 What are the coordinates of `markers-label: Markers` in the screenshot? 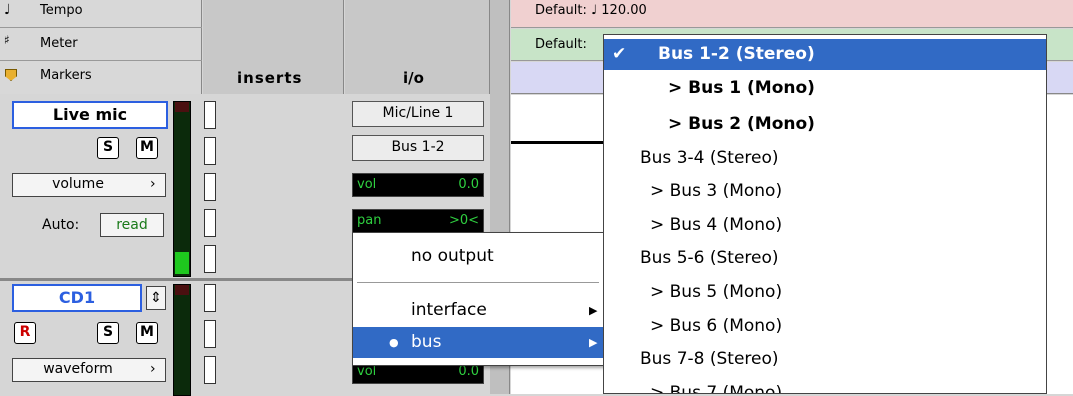 It's located at (66, 75).